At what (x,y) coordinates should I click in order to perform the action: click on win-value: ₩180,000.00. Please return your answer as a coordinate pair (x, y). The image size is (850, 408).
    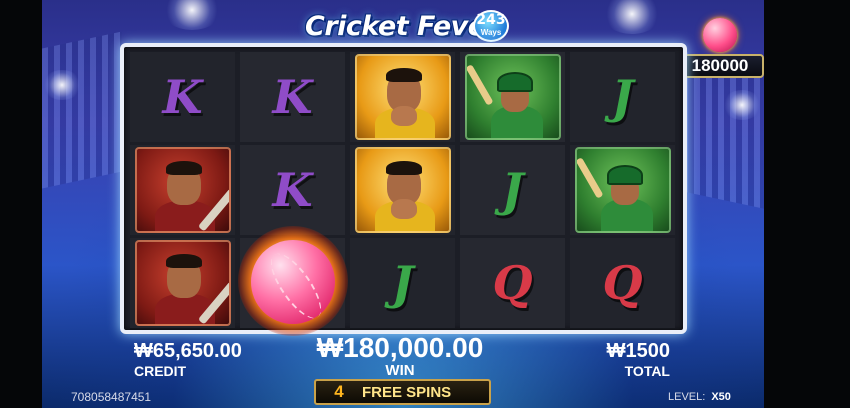
    Looking at the image, I should click on (400, 347).